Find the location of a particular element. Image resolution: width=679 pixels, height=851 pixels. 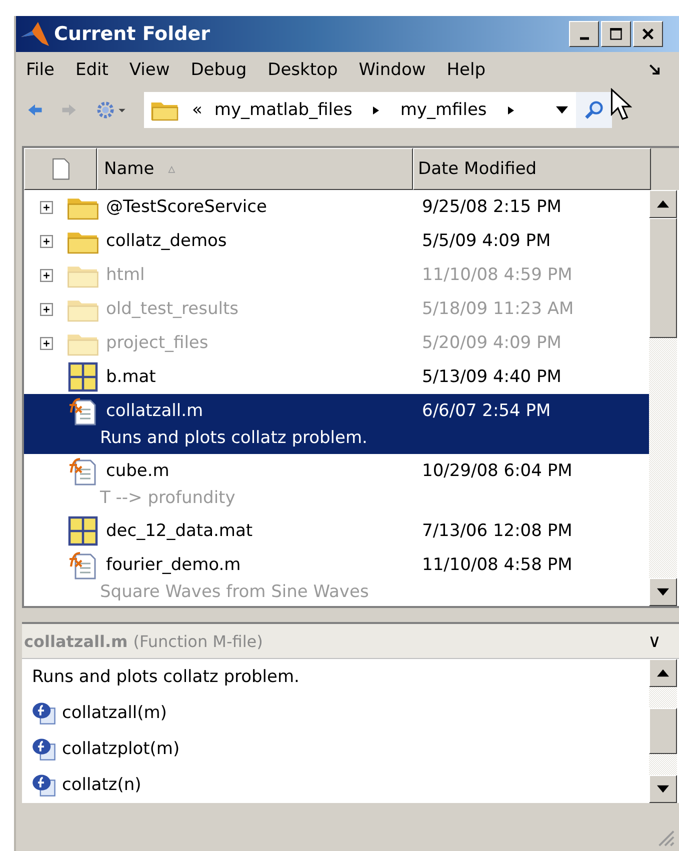

column-header is located at coordinates (60, 169).